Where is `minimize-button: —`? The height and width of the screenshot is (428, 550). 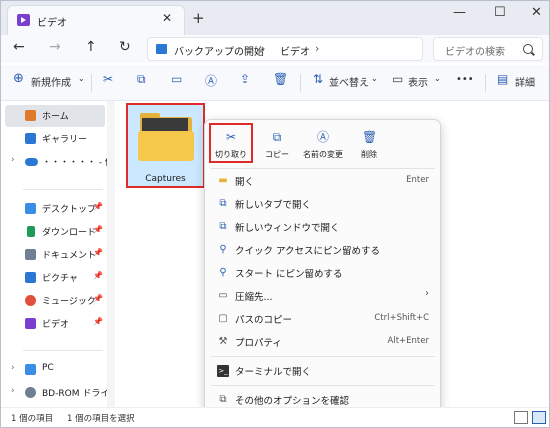
minimize-button: — is located at coordinates (459, 12).